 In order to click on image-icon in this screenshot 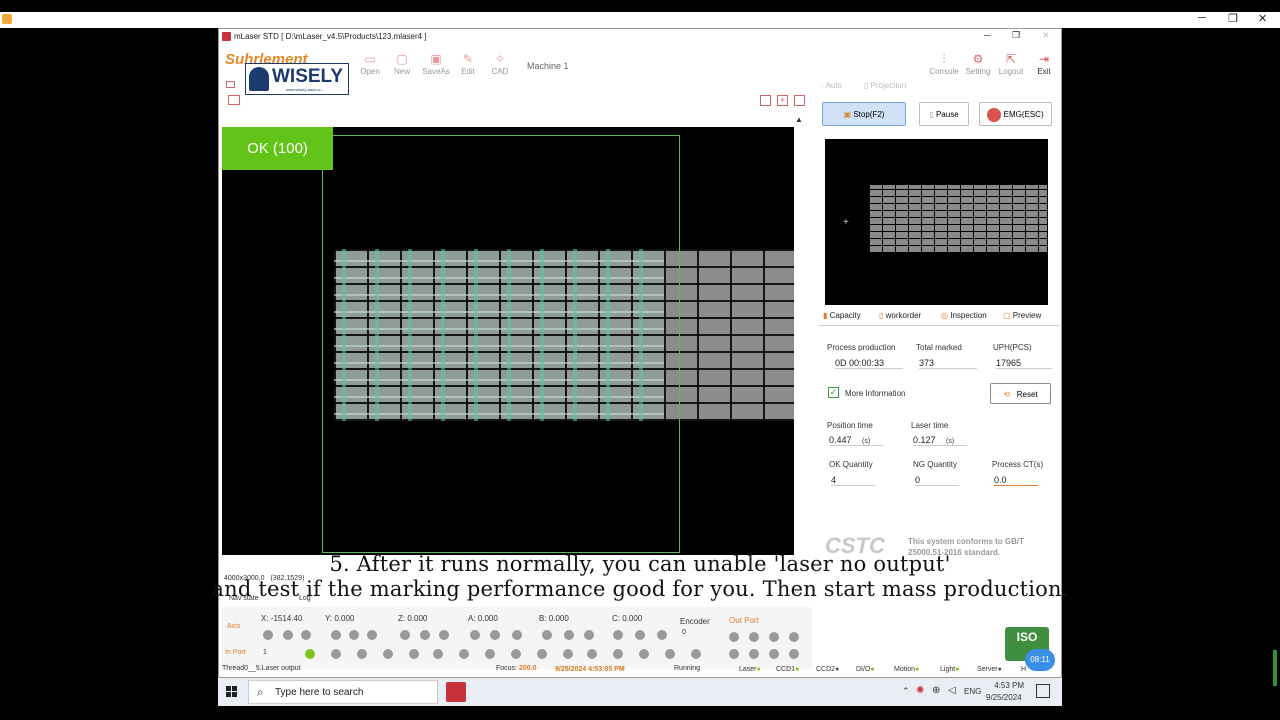, I will do `click(230, 84)`.